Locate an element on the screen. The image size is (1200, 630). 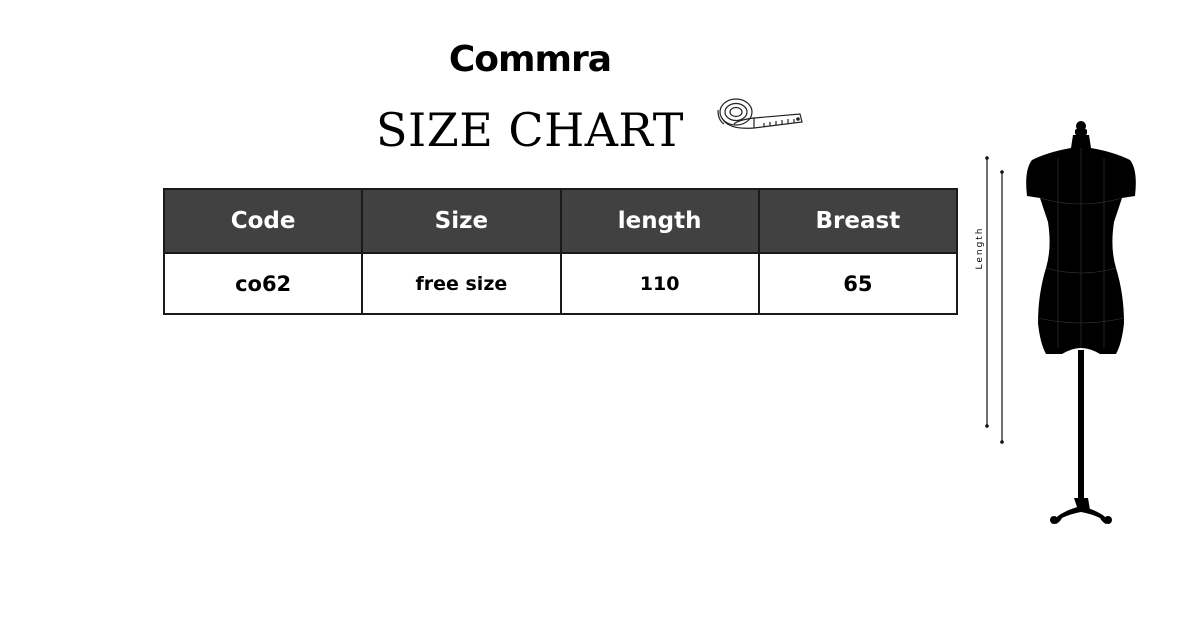
mannequin-icon is located at coordinates (1081, 322).